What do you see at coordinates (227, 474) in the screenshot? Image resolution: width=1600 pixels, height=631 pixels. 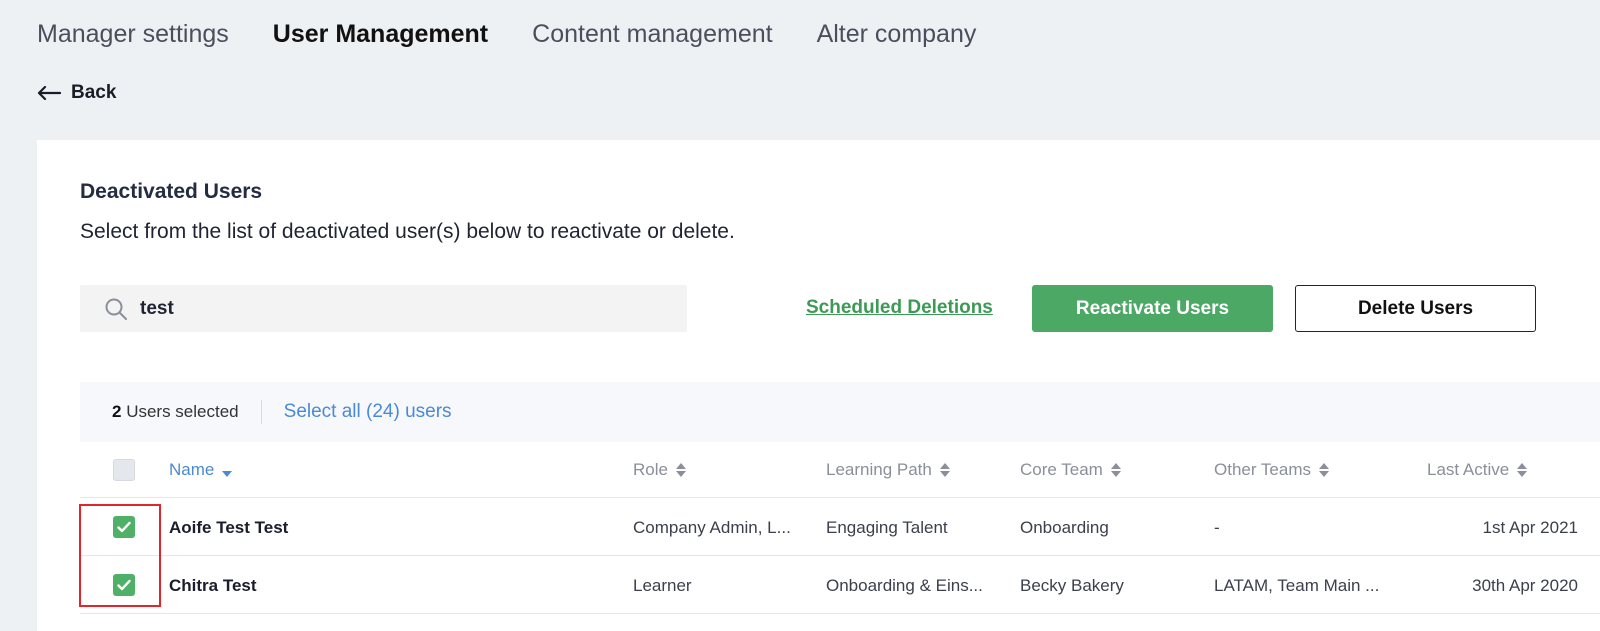 I see `sort-desc-icon` at bounding box center [227, 474].